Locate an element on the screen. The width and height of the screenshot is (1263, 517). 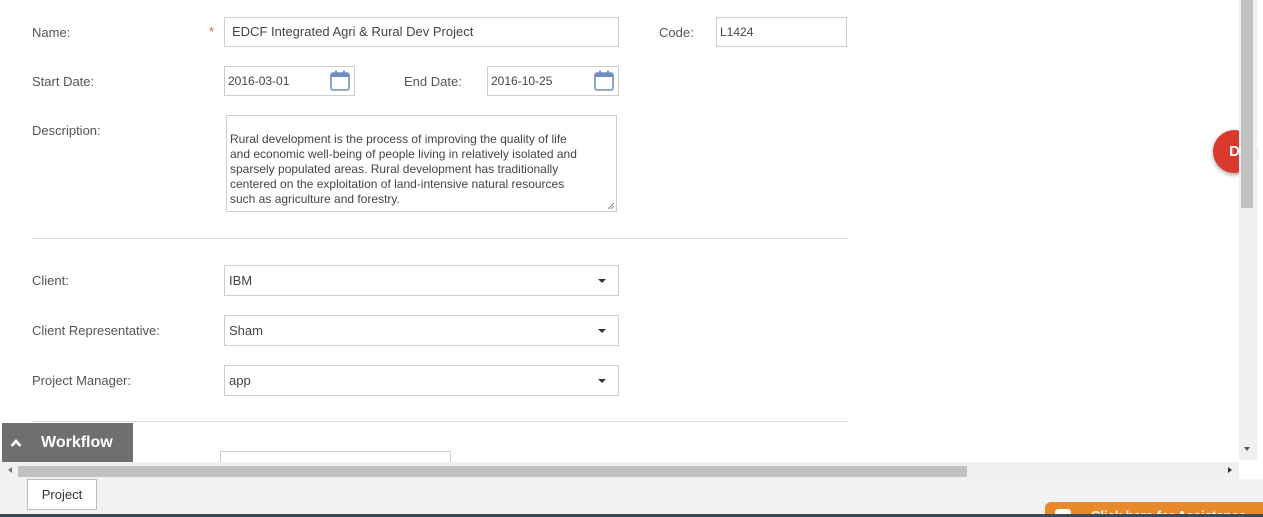
client-select: IBM is located at coordinates (421, 280).